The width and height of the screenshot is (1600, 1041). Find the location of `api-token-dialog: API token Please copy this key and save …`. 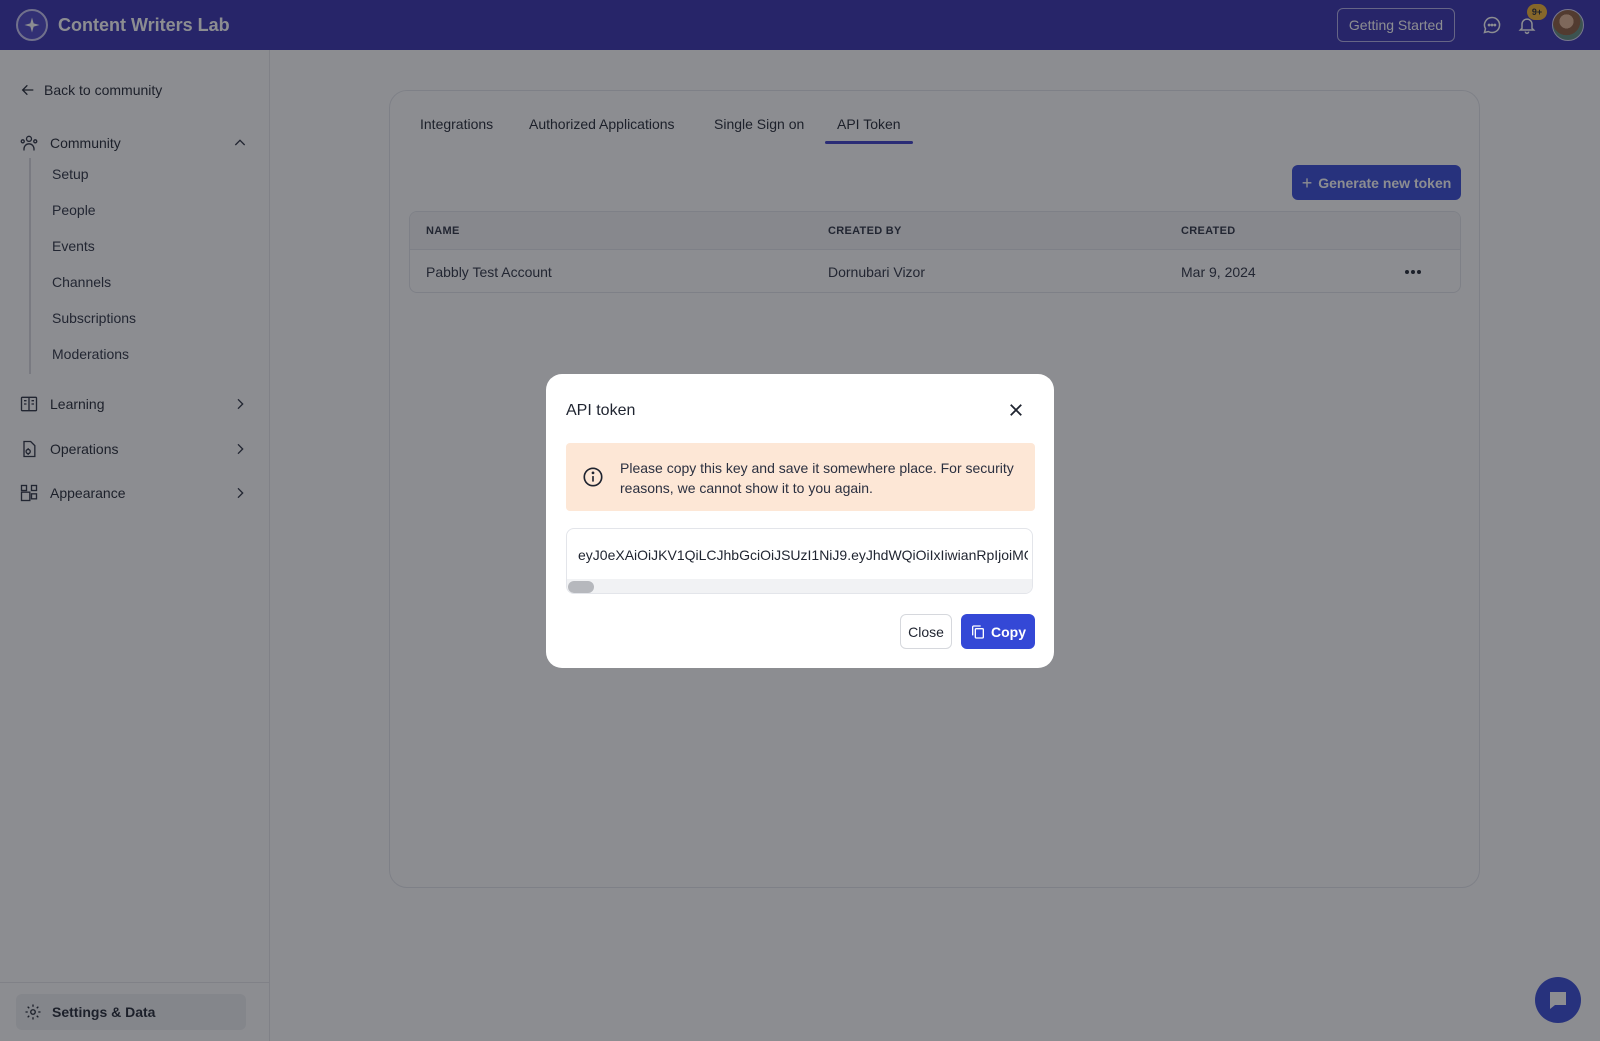

api-token-dialog: API token Please copy this key and save … is located at coordinates (800, 521).